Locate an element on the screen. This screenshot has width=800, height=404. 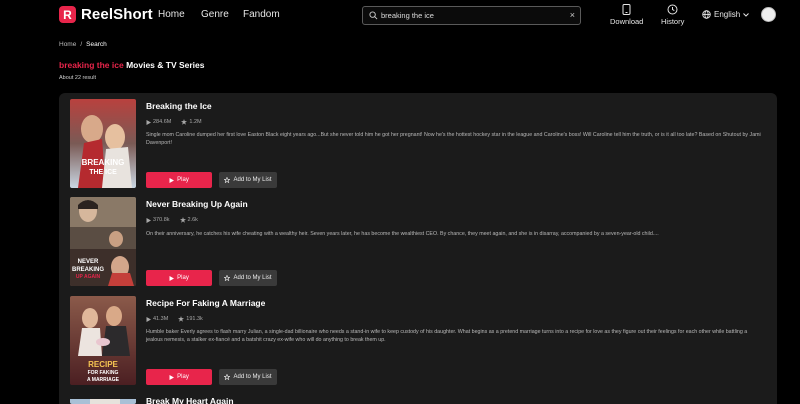
poster-image: NEVER BREAKING UP AGAIN is located at coordinates (103, 241).